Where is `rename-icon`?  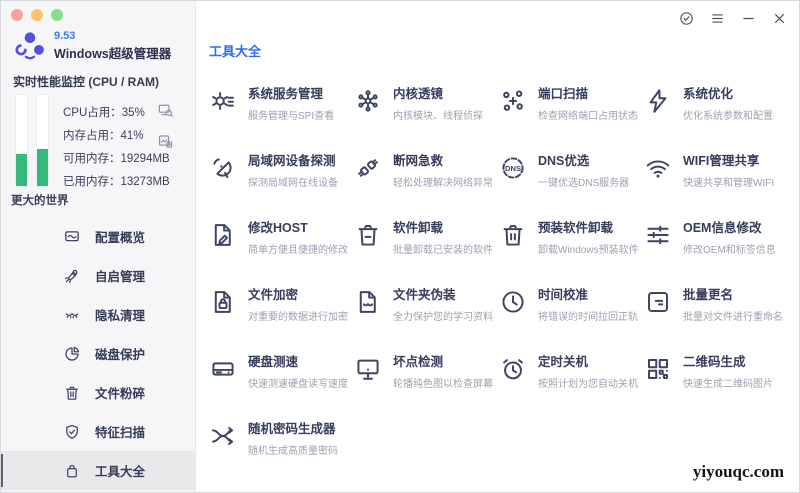 rename-icon is located at coordinates (658, 302).